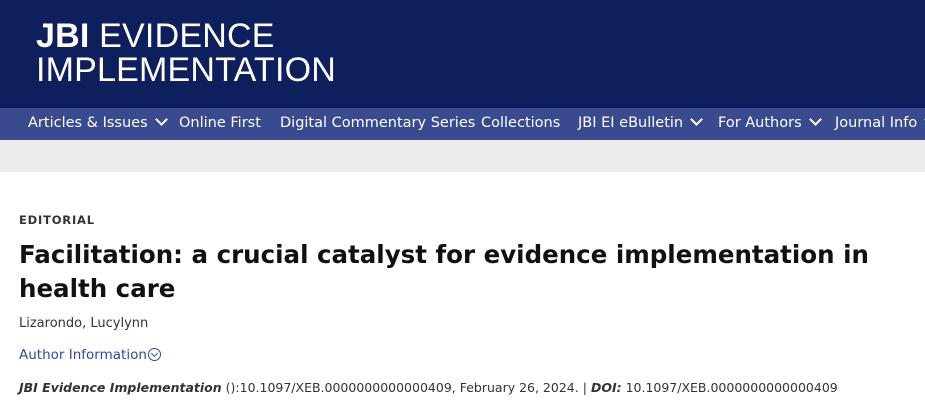 This screenshot has width=925, height=407. What do you see at coordinates (876, 123) in the screenshot?
I see `nav-item-label: Journal Info` at bounding box center [876, 123].